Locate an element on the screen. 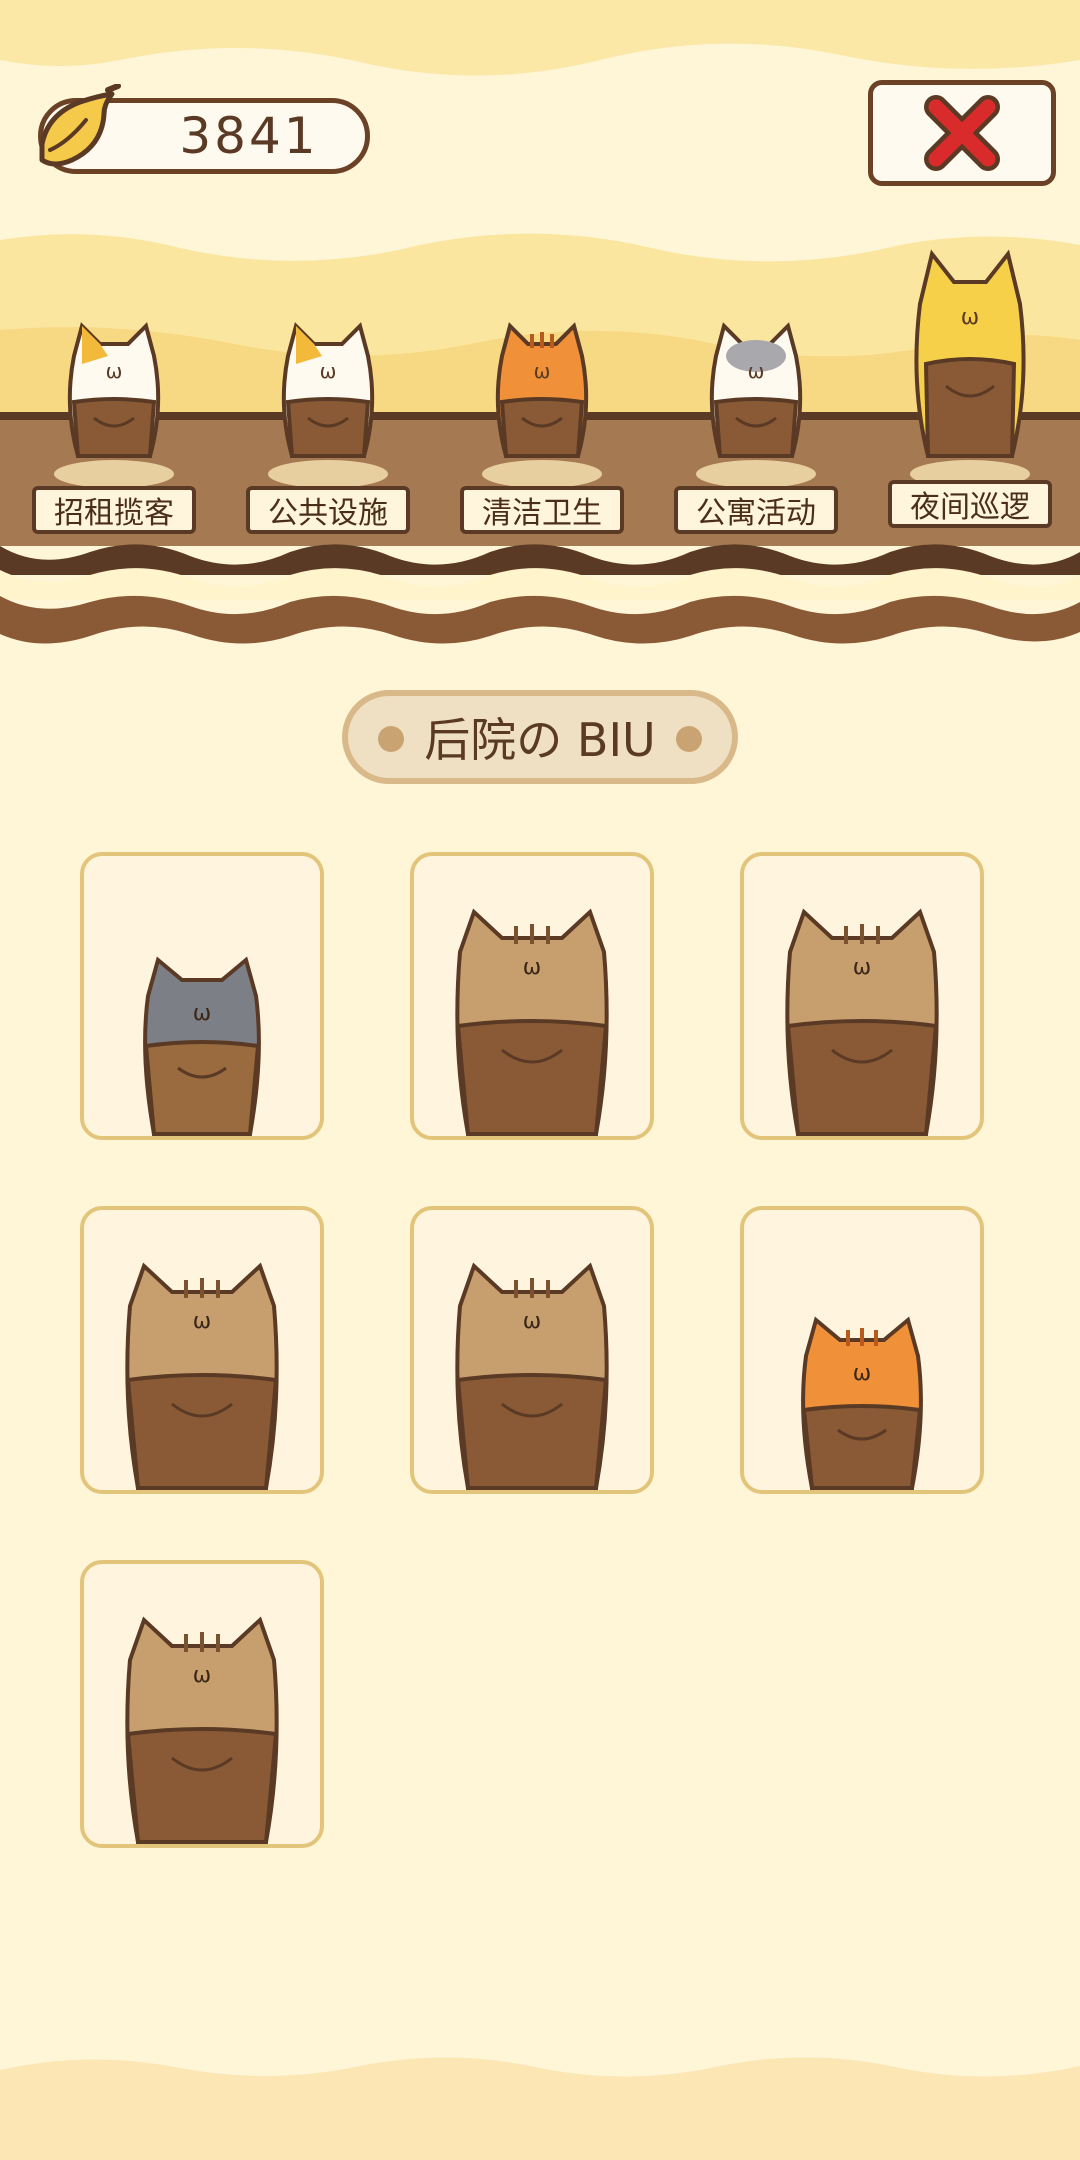  close-button is located at coordinates (962, 133).